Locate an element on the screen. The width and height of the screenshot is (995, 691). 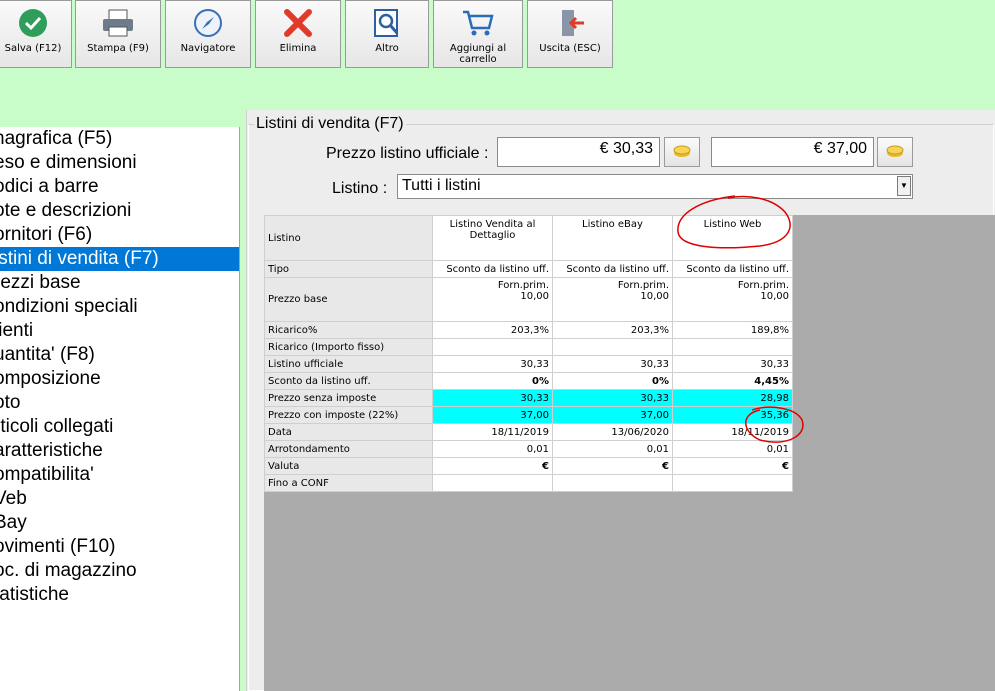
annotation-circle-listino-web is located at coordinates (734, 222).